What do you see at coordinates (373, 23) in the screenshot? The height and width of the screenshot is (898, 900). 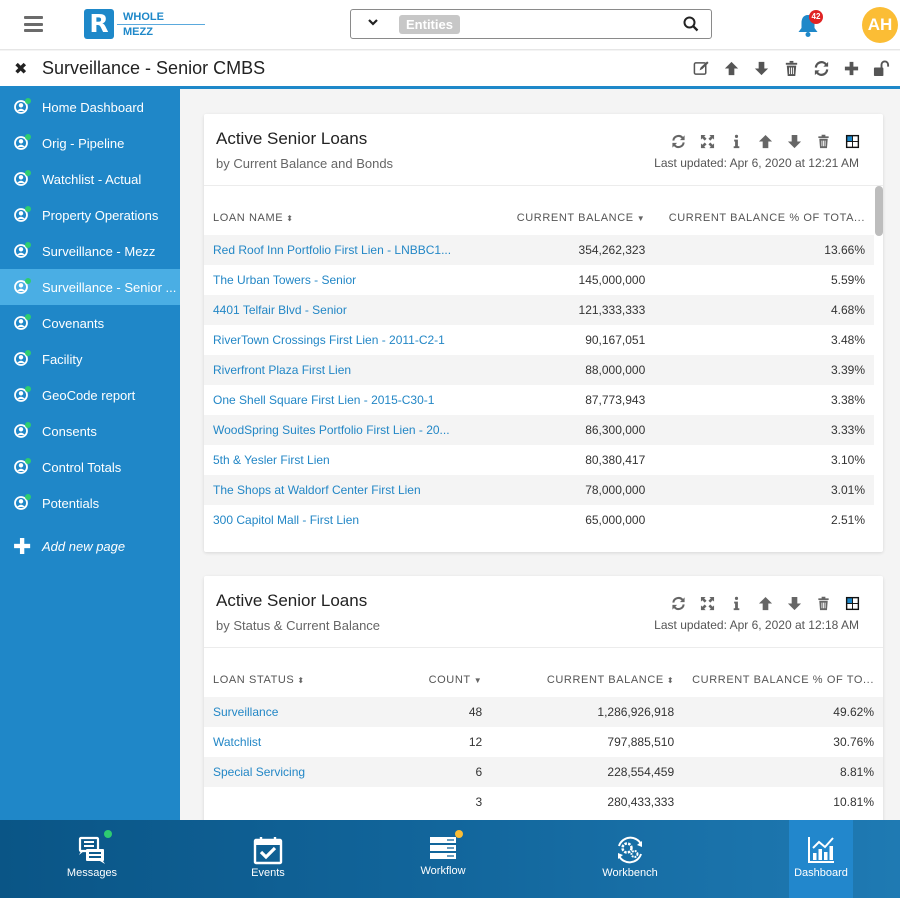 I see `chevron-down-icon` at bounding box center [373, 23].